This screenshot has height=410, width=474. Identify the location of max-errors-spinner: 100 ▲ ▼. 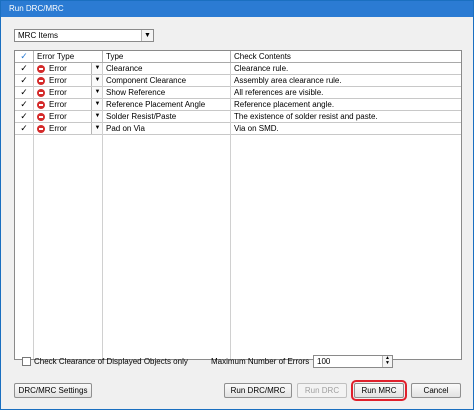
(353, 361).